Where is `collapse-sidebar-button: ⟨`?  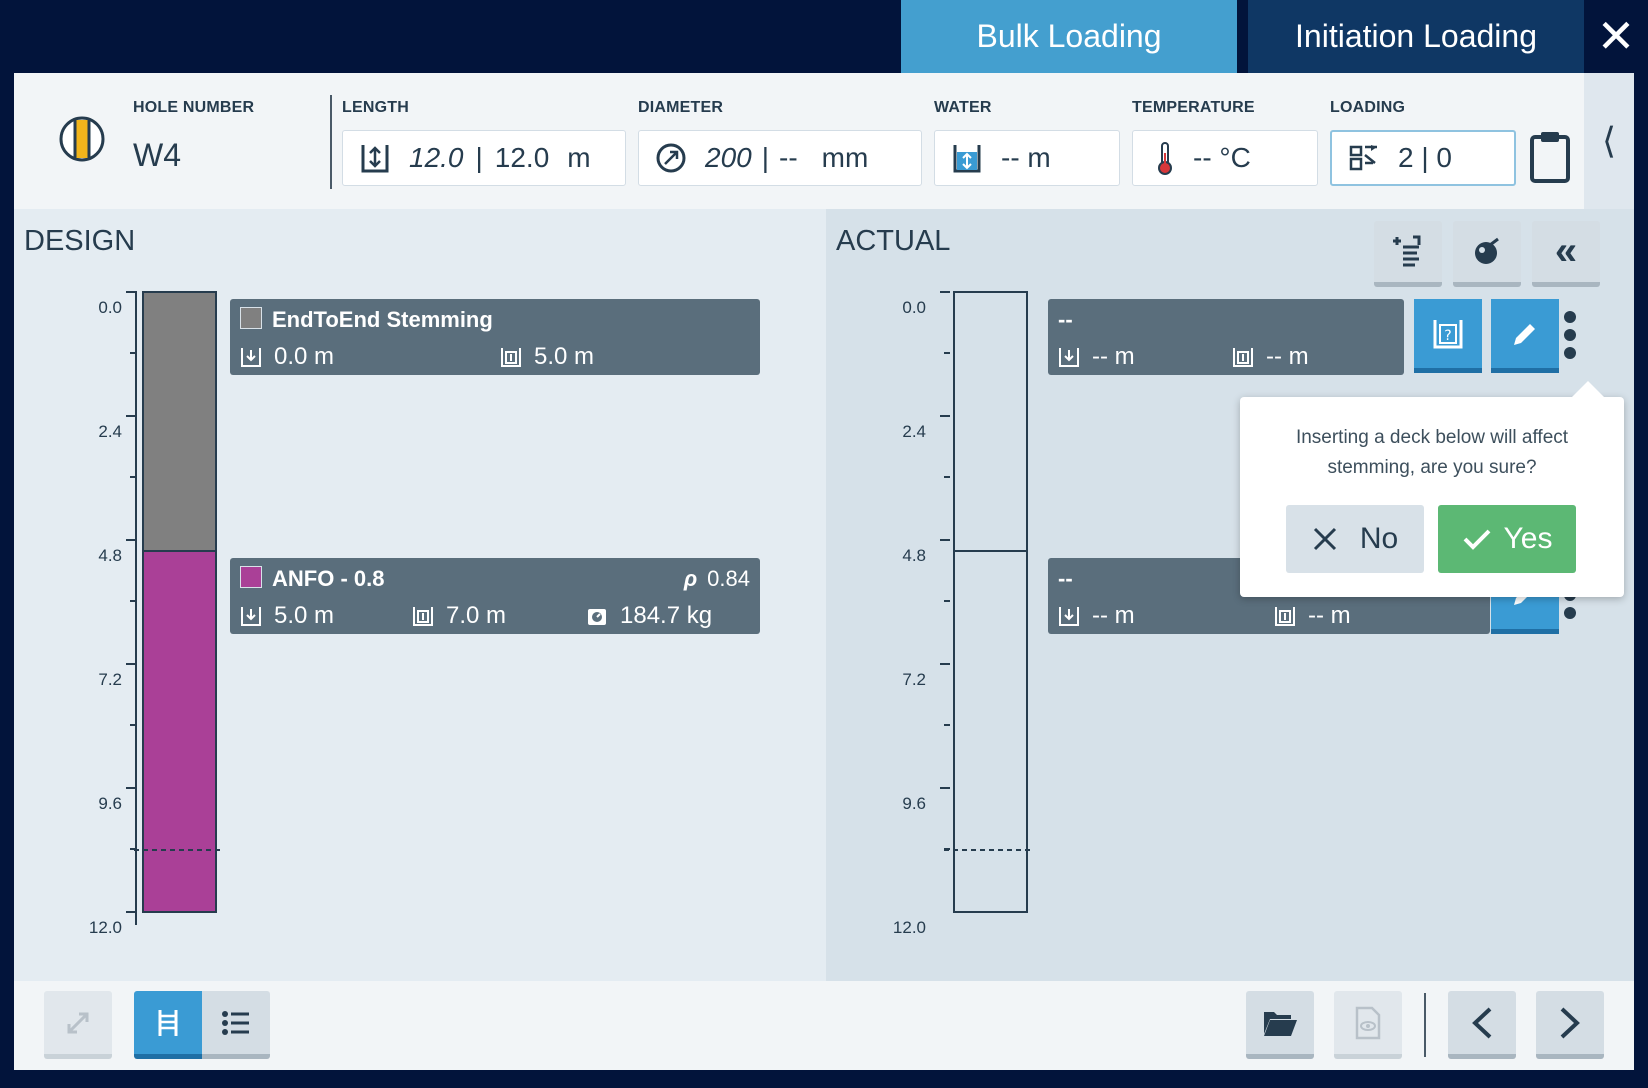 collapse-sidebar-button: ⟨ is located at coordinates (1609, 141).